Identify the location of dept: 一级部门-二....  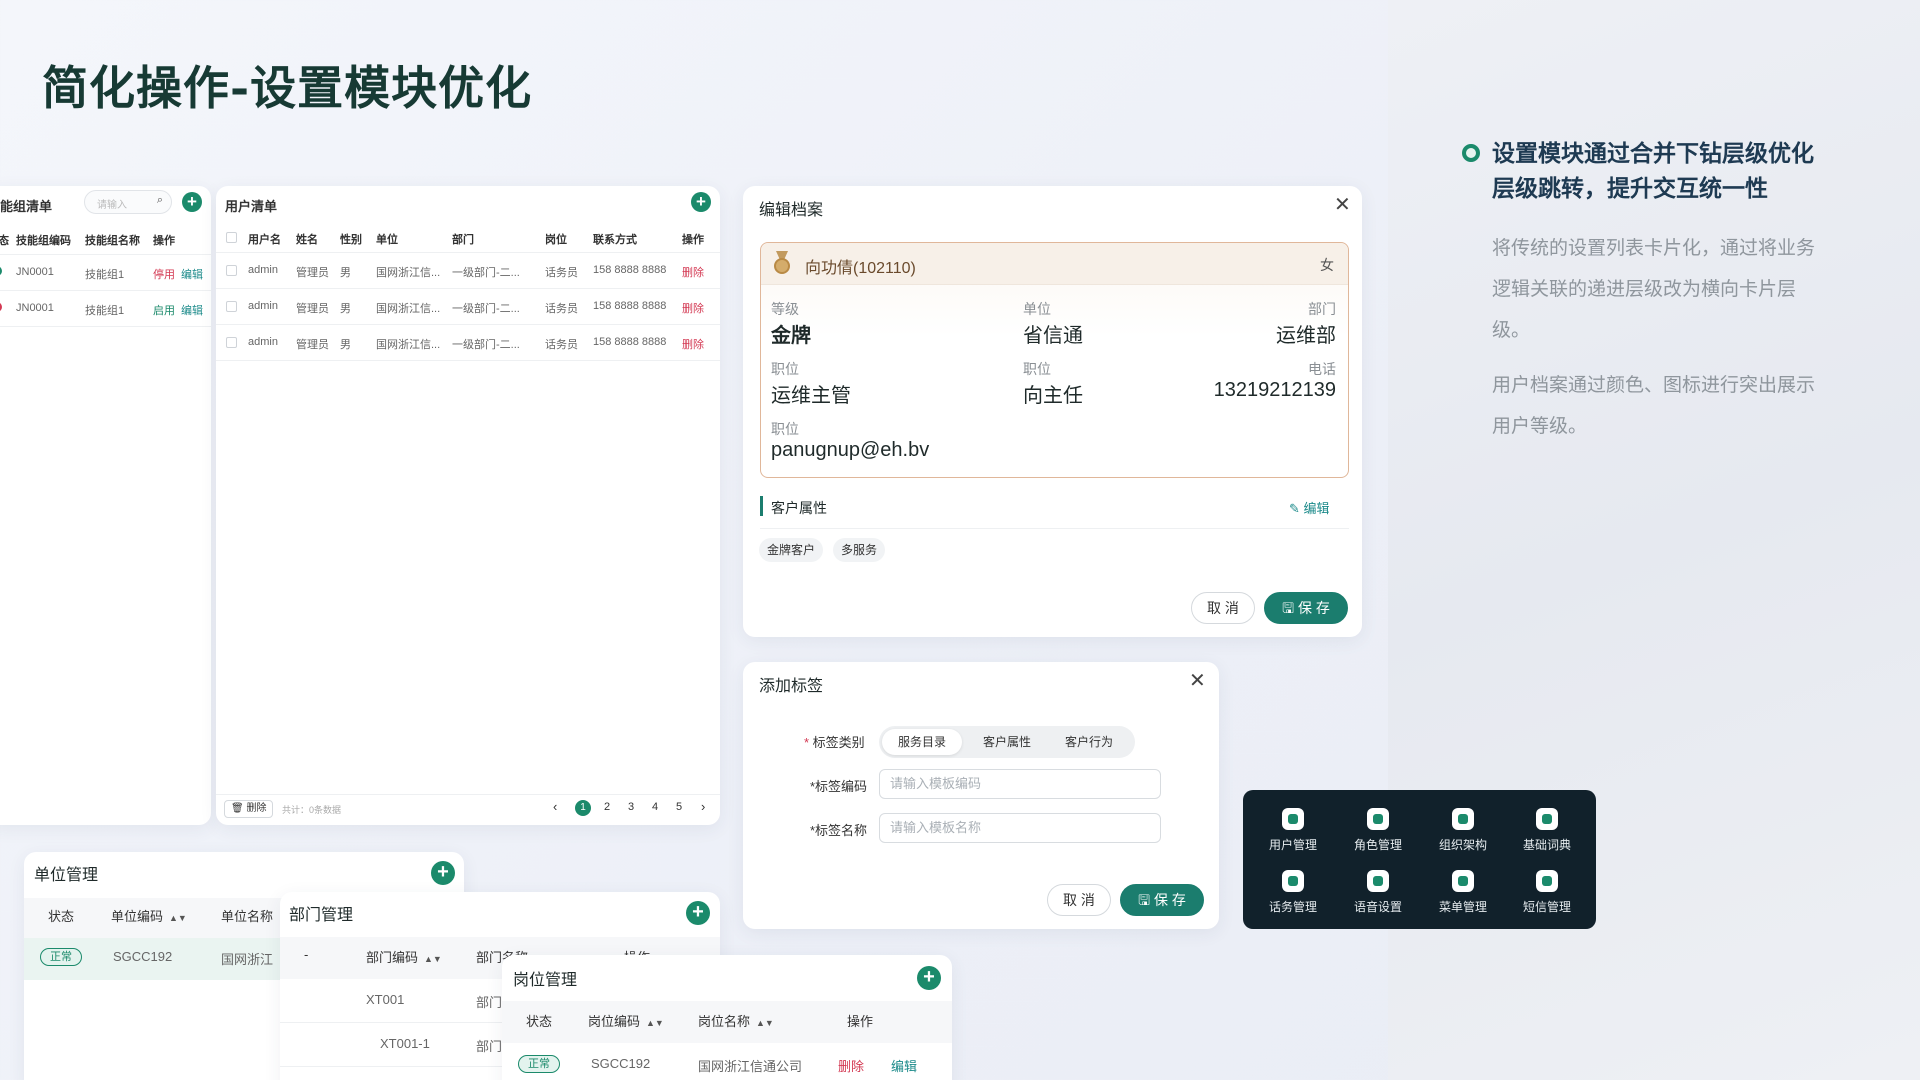
(486, 273).